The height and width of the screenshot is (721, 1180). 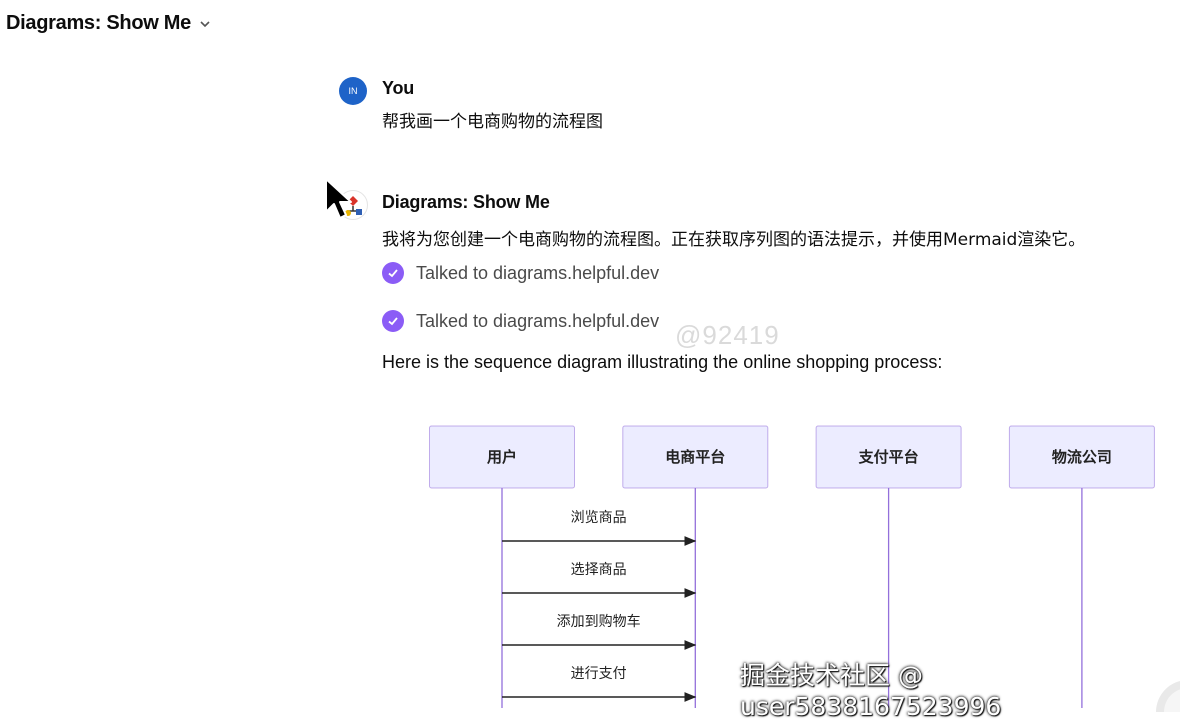 I want to click on user-message-text: 帮我画一个电商购物的流程图, so click(x=492, y=122).